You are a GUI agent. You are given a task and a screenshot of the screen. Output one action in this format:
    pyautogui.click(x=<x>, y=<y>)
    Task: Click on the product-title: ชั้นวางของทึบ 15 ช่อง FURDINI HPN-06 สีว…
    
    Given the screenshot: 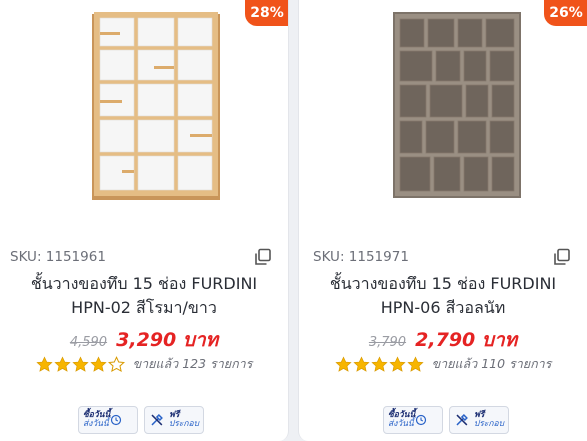 What is the action you would take?
    pyautogui.click(x=443, y=296)
    